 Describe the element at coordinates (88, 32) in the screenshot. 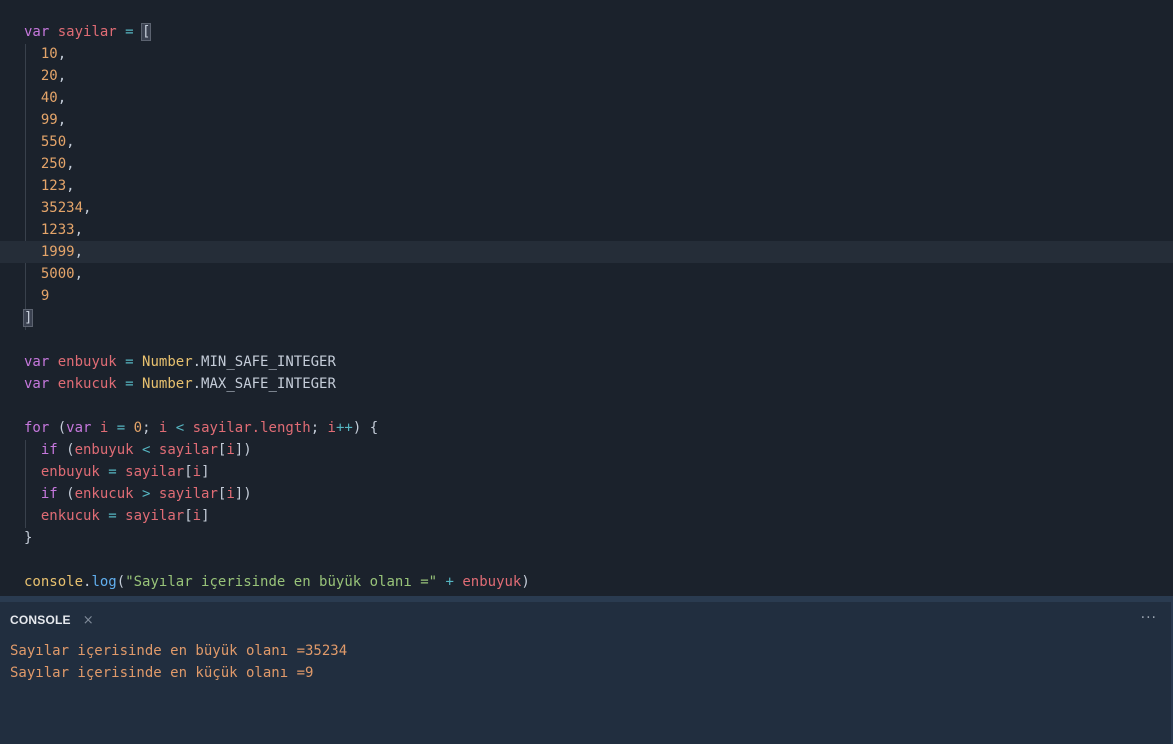

I see `code-line: var sayilar = [` at that location.